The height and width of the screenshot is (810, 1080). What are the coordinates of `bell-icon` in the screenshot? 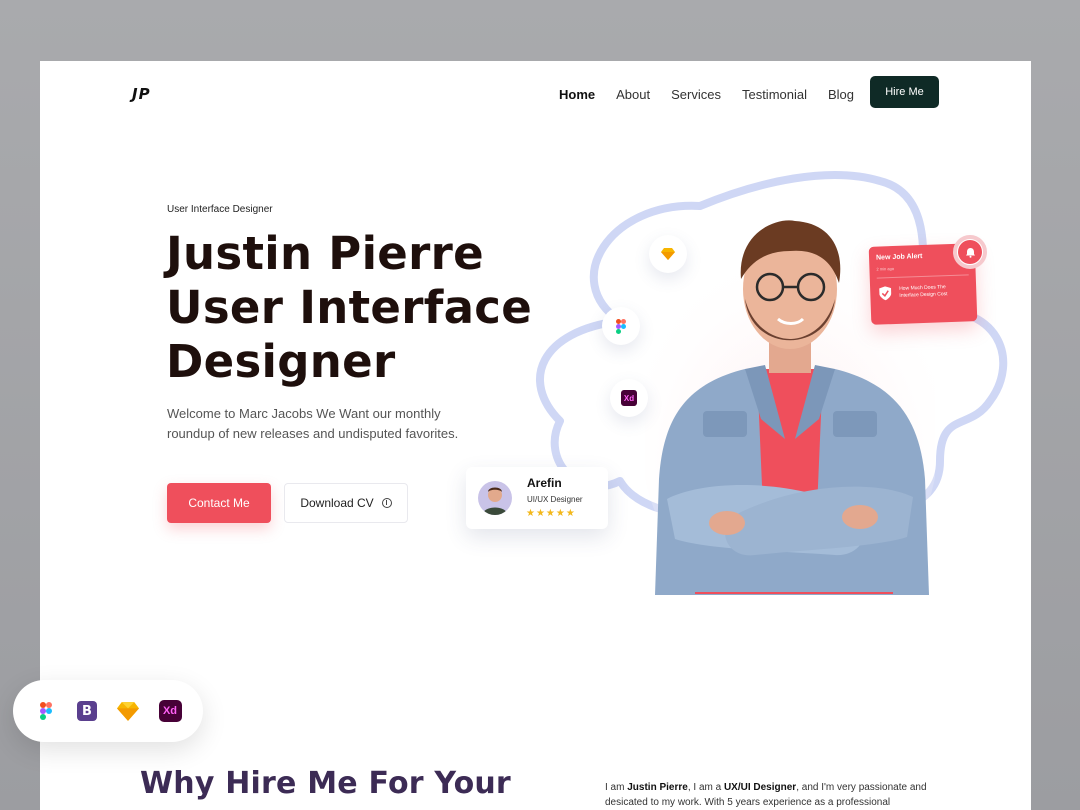 It's located at (970, 252).